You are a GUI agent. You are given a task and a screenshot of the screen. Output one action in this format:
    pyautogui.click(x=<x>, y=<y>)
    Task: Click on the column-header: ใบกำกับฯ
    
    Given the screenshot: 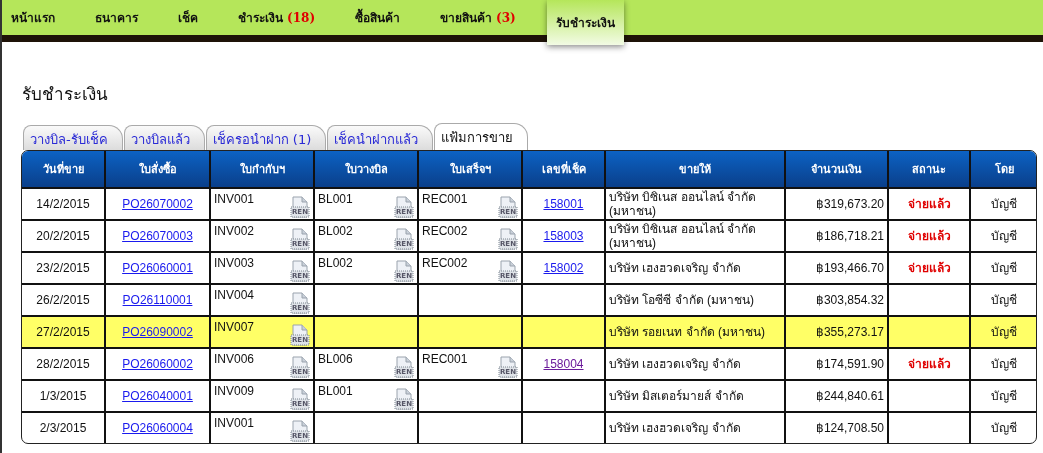 What is the action you would take?
    pyautogui.click(x=262, y=169)
    